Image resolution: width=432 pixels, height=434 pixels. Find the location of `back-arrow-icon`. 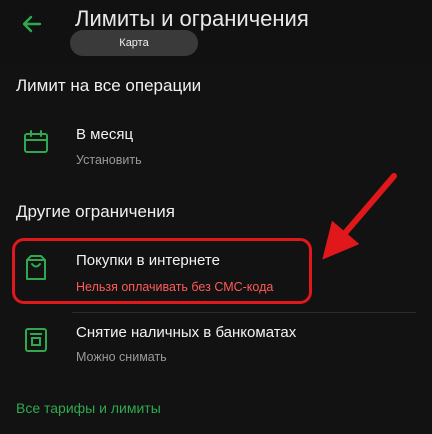

back-arrow-icon is located at coordinates (32, 24).